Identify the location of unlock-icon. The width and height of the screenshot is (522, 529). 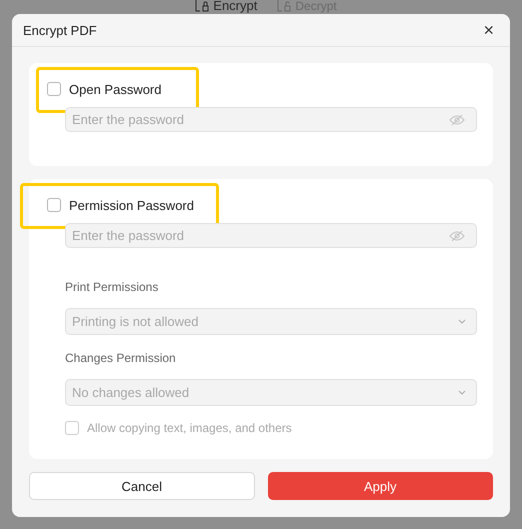
(284, 6).